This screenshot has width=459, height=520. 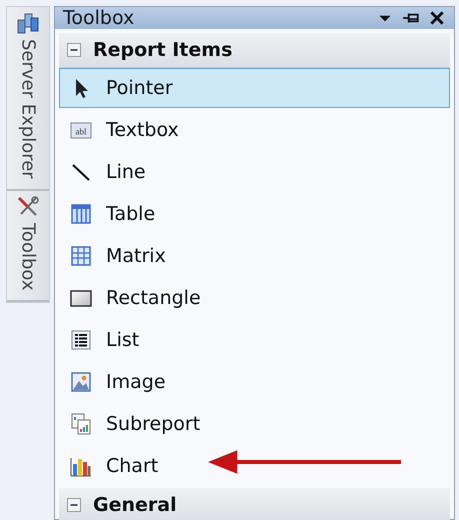 I want to click on item-label: Matrix, so click(x=136, y=256).